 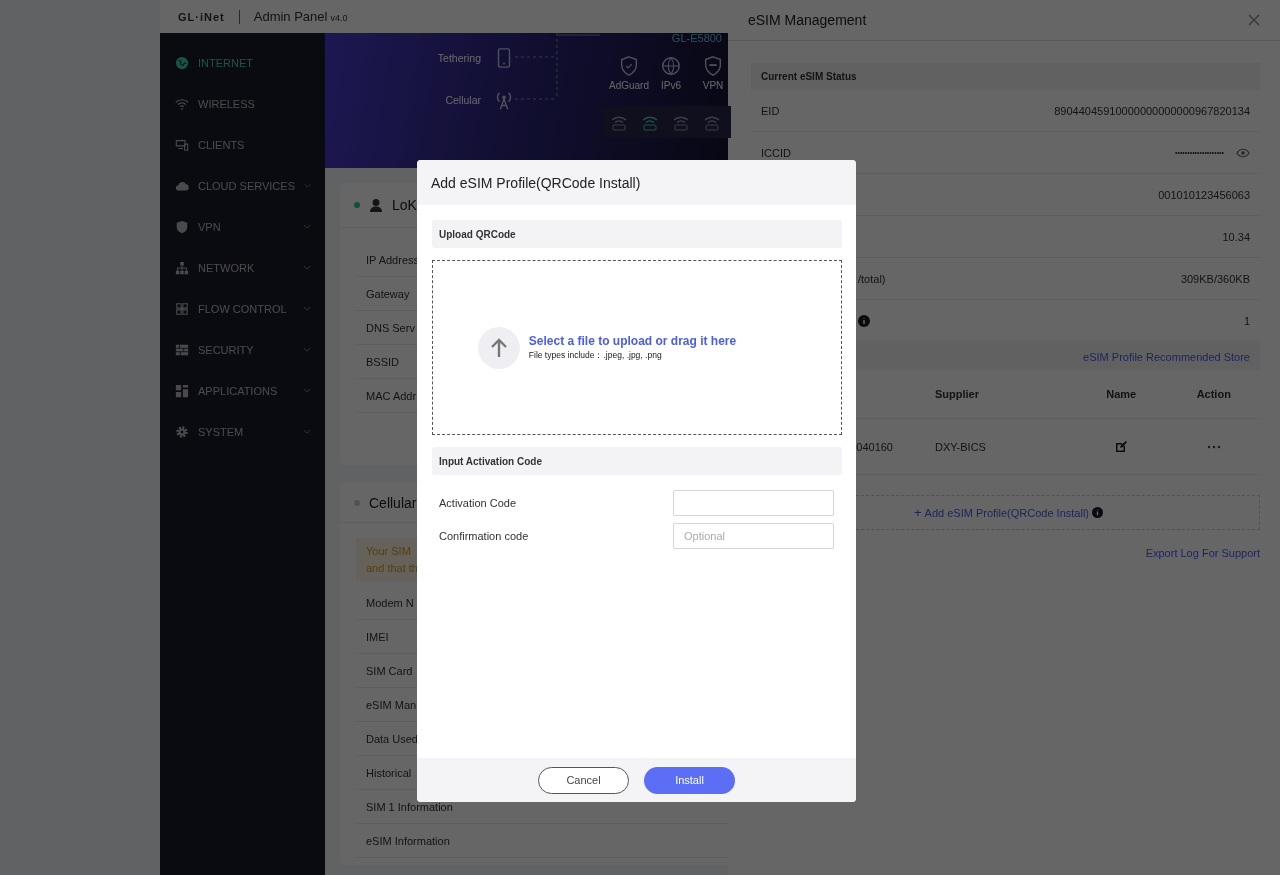 I want to click on column-header: Action, so click(x=1213, y=394).